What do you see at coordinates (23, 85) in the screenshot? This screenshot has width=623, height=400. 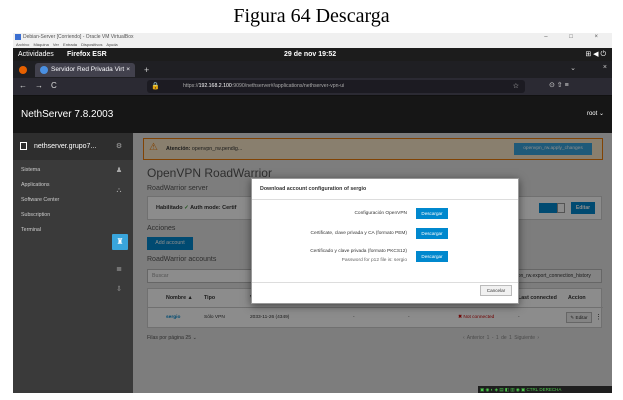 I see `back-button: ←` at bounding box center [23, 85].